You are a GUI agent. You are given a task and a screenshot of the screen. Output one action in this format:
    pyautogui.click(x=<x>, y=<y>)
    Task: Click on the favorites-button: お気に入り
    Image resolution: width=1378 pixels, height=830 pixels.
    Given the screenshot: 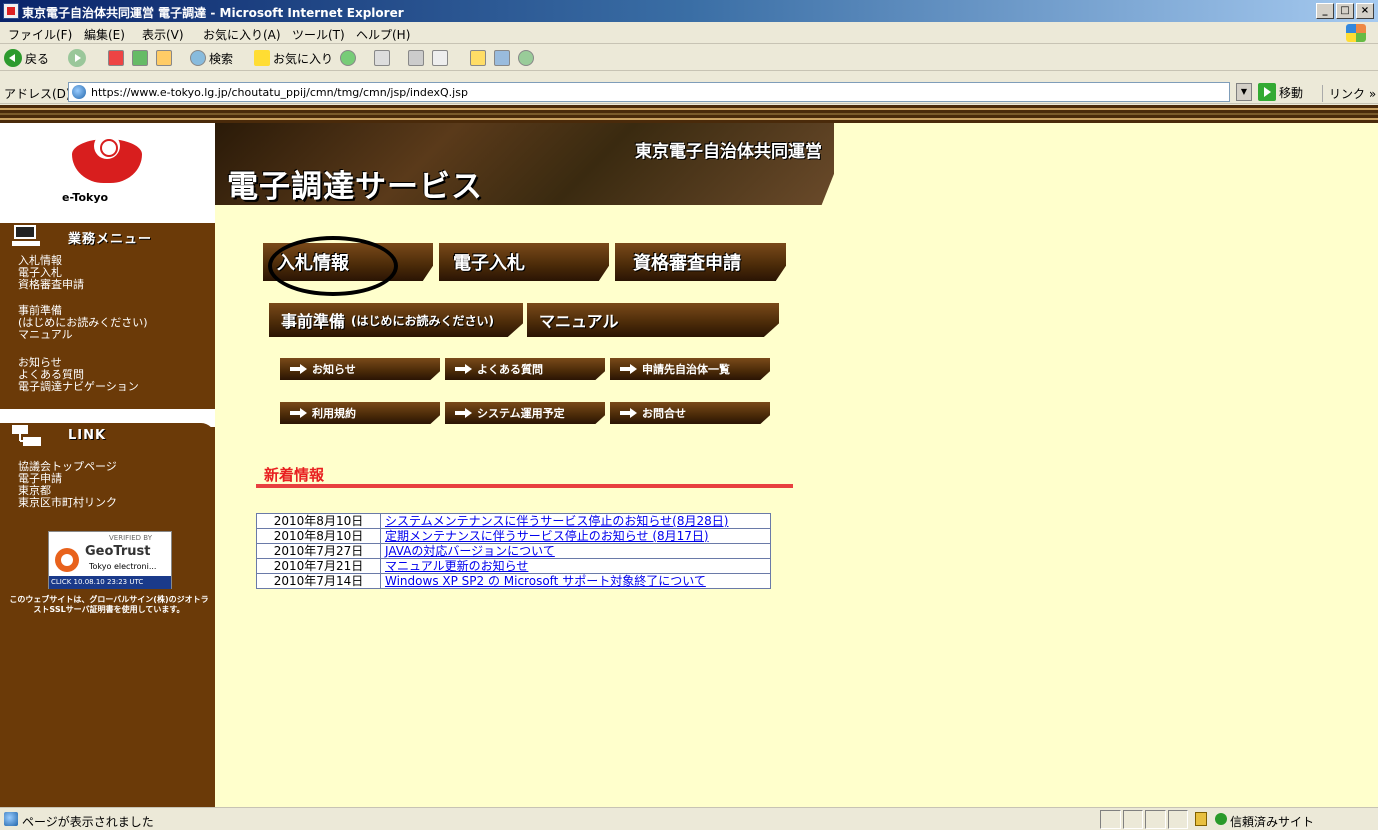 What is the action you would take?
    pyautogui.click(x=293, y=58)
    